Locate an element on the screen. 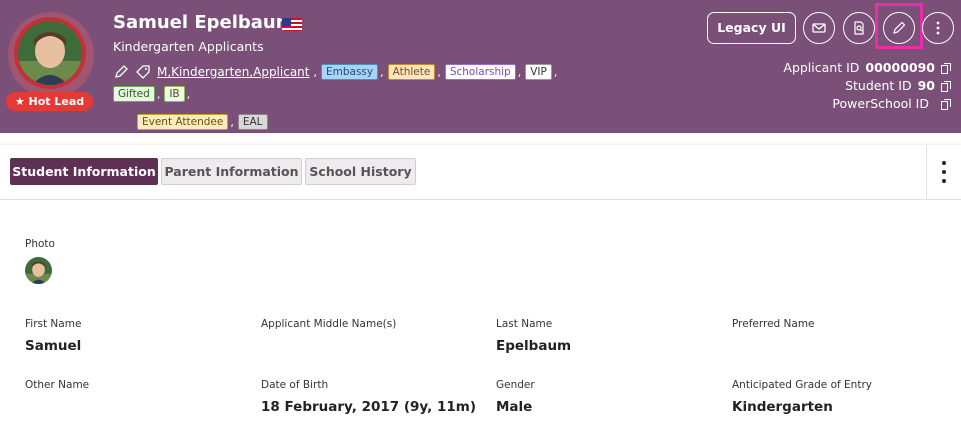 This screenshot has height=431, width=961. envelope-icon is located at coordinates (819, 28).